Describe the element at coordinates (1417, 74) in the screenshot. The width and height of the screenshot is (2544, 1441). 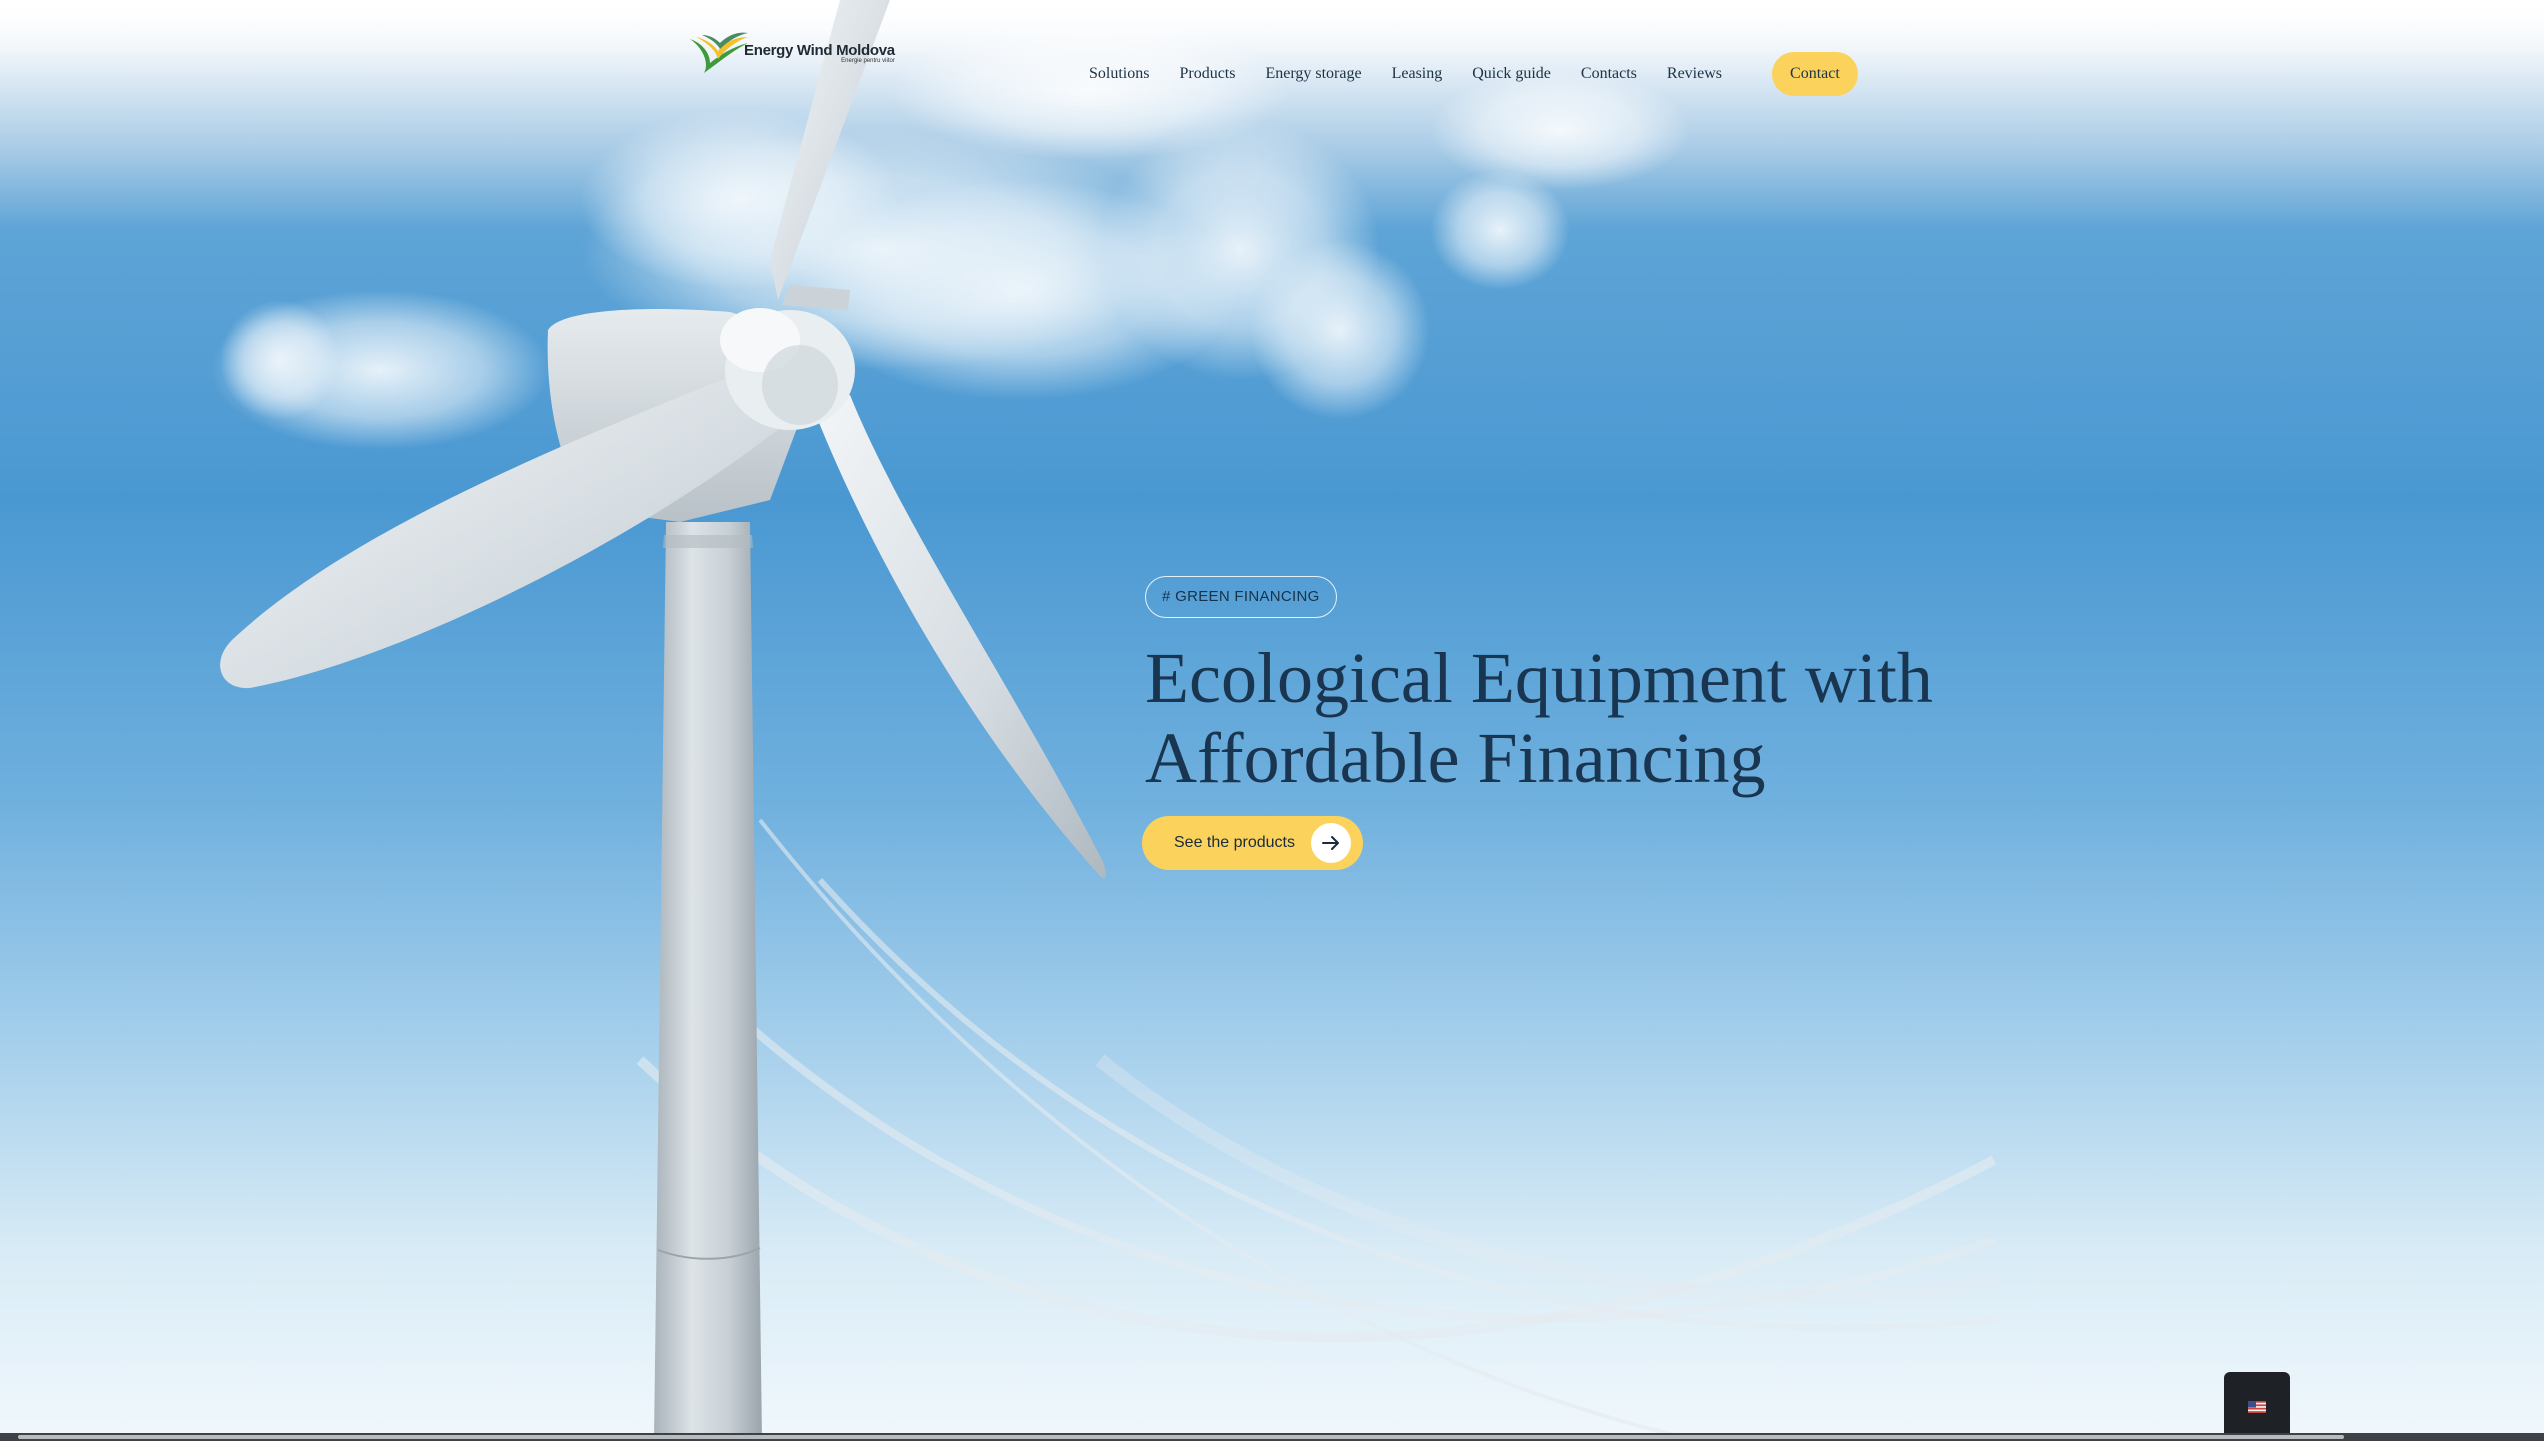
I see `nav-leasing: Leasing` at that location.